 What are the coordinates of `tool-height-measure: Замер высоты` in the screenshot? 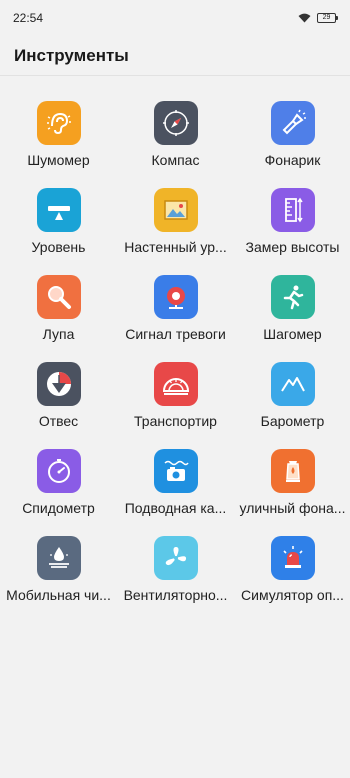 It's located at (292, 231).